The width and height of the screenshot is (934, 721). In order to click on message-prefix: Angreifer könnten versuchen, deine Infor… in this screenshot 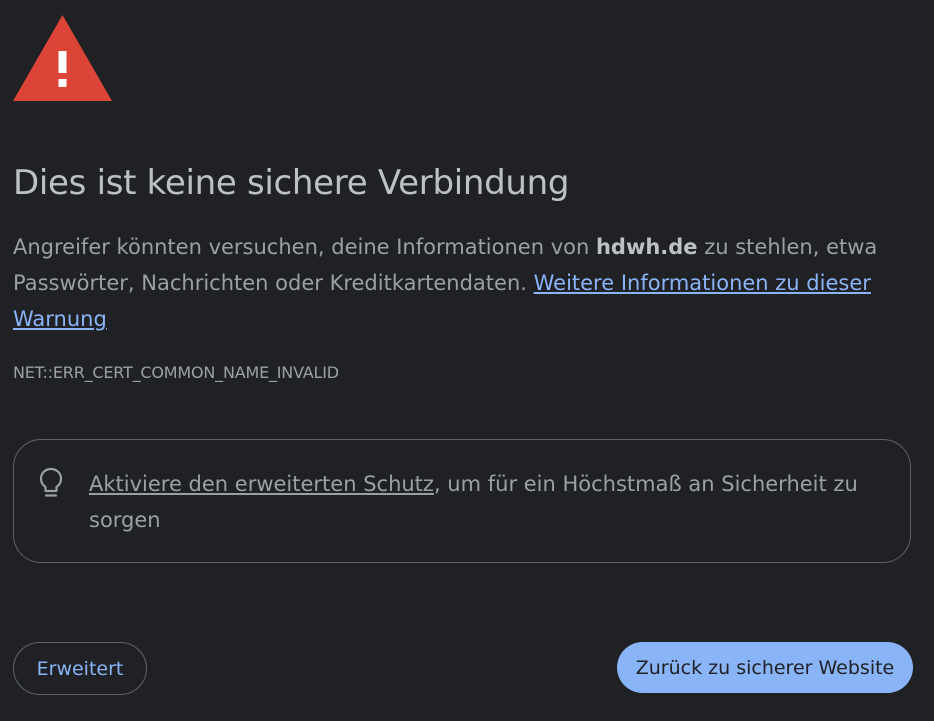, I will do `click(304, 247)`.